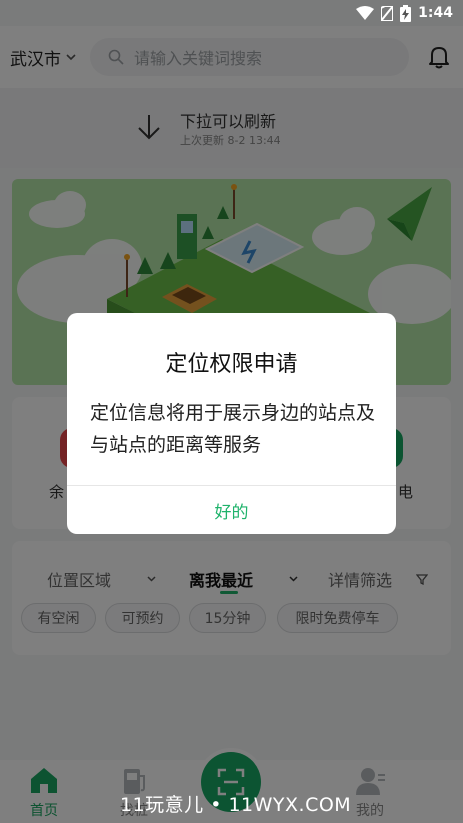  What do you see at coordinates (231, 510) in the screenshot?
I see `dialog-ok-button: 好的` at bounding box center [231, 510].